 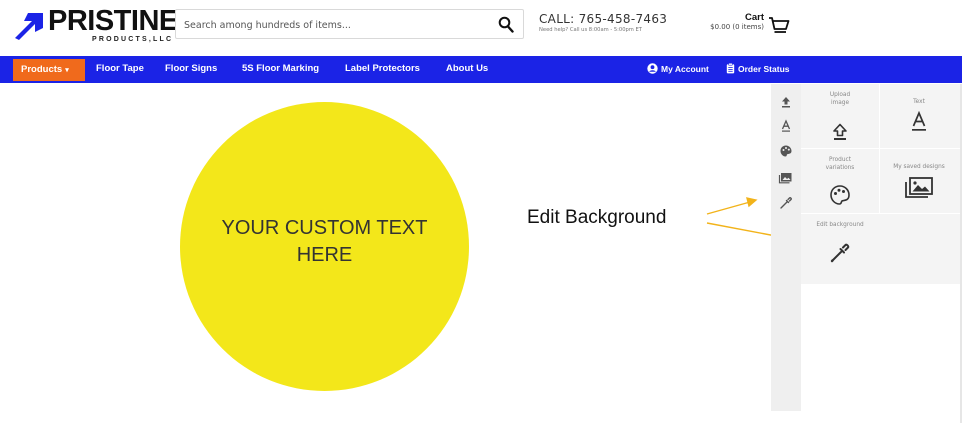 What do you see at coordinates (603, 19) in the screenshot?
I see `call-number: CALL: 765-458-7463` at bounding box center [603, 19].